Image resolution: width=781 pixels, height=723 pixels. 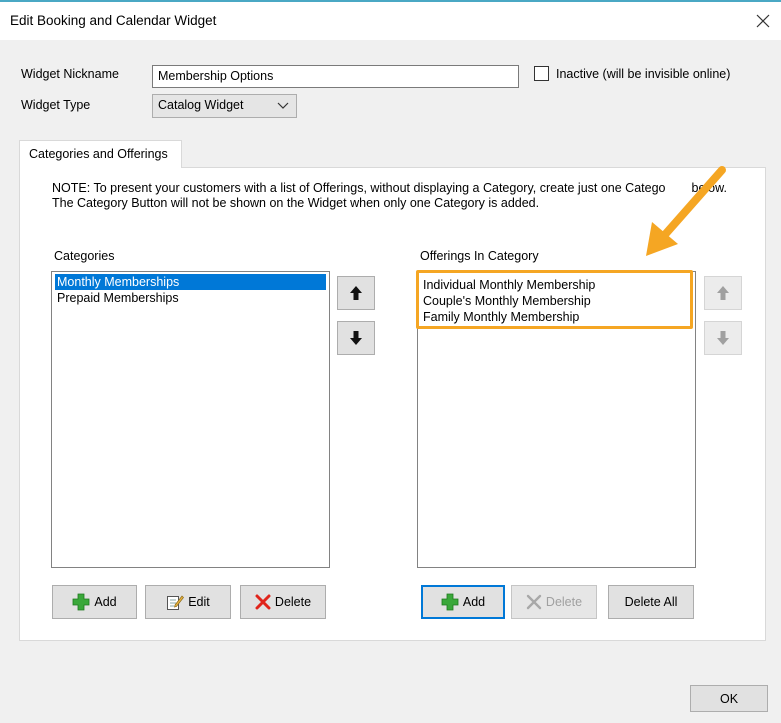 I want to click on inactive-label: Inactive (will be invisible online), so click(x=643, y=74).